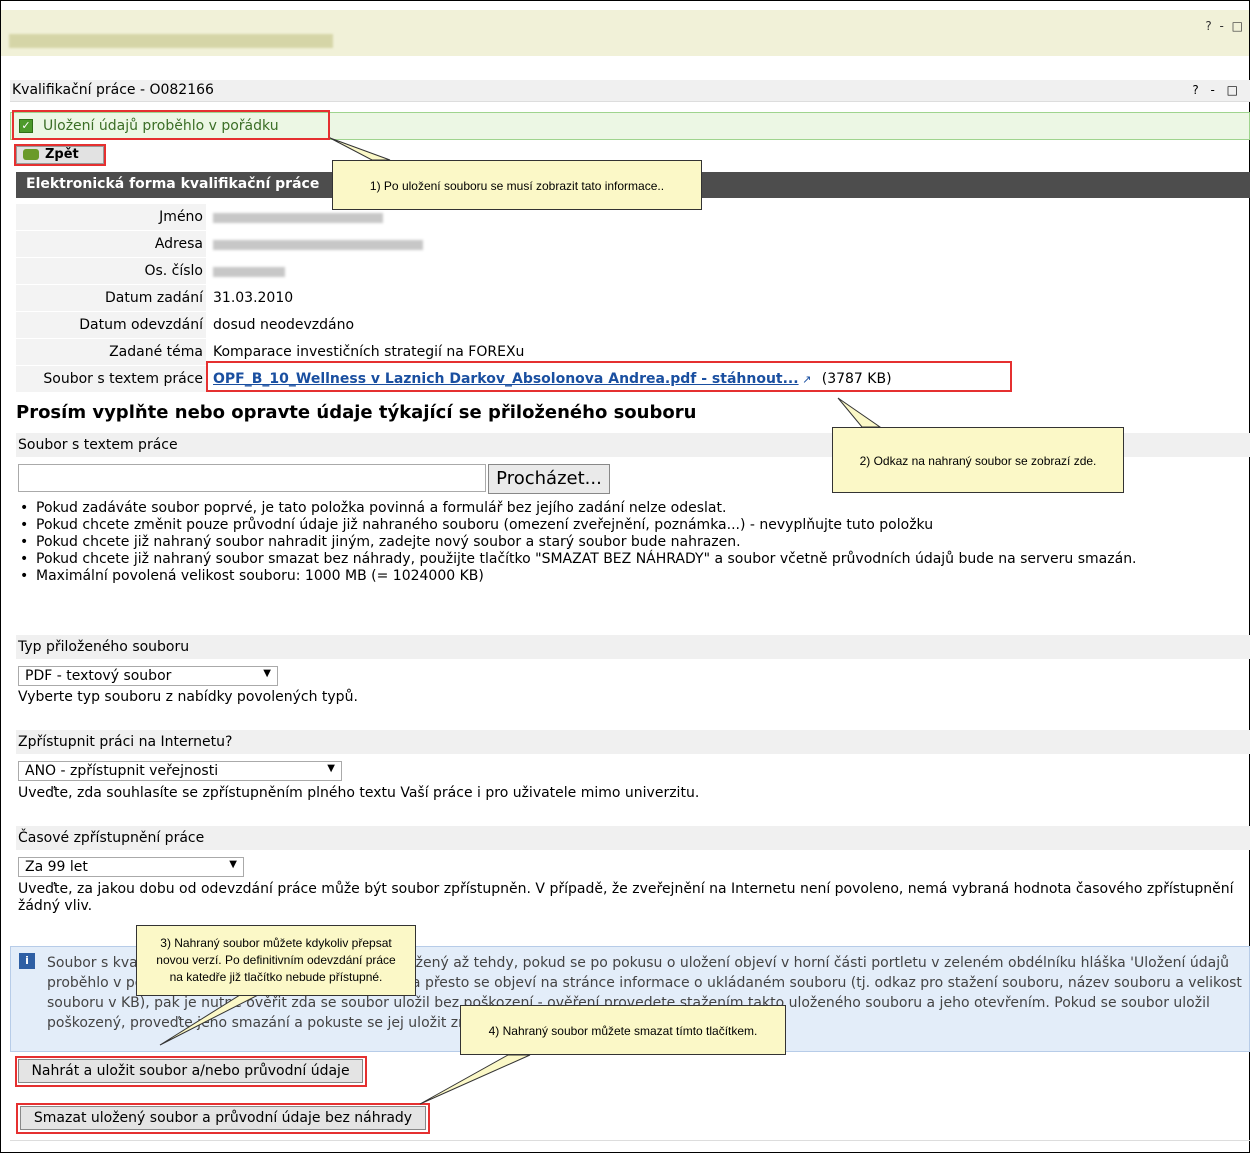 This screenshot has height=1153, width=1250. I want to click on divider, so click(630, 1140).